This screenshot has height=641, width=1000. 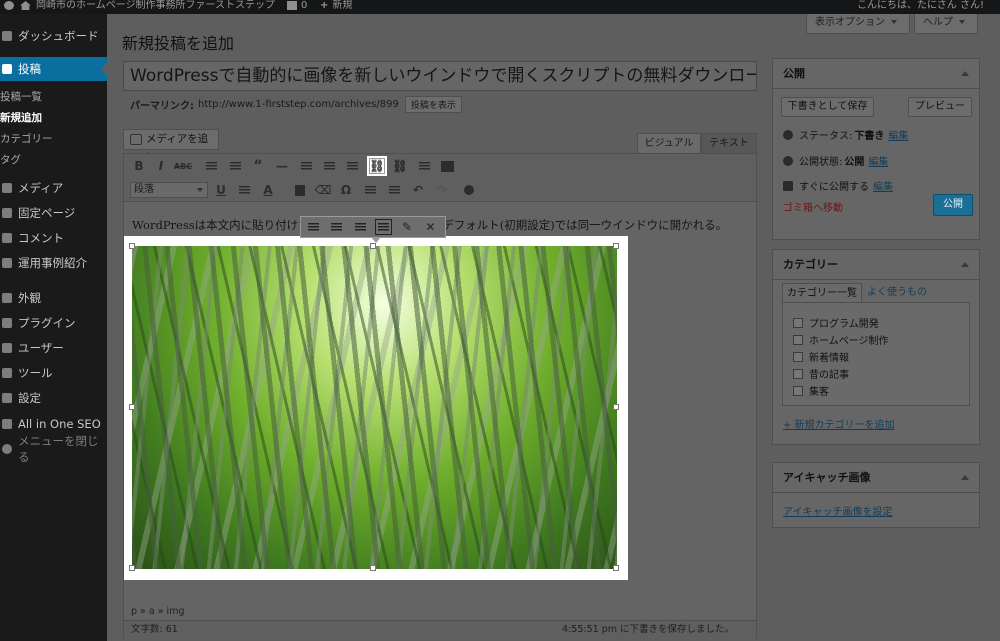 What do you see at coordinates (161, 166) in the screenshot?
I see `italic-icon: I` at bounding box center [161, 166].